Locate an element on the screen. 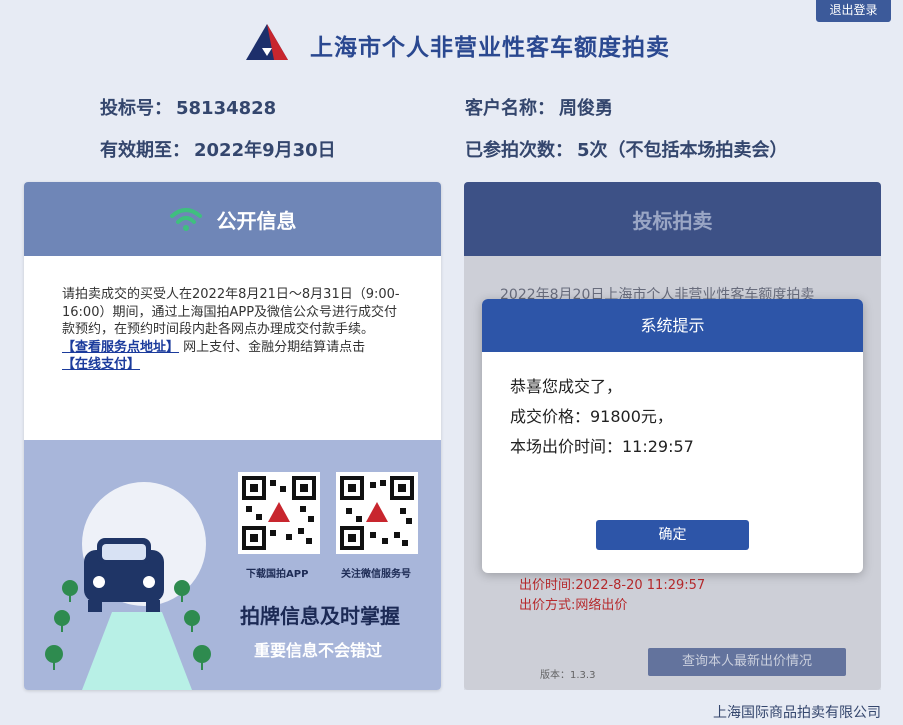 This screenshot has width=903, height=725. site-title: 上海市个人非营业性客车额度拍卖 is located at coordinates (490, 48).